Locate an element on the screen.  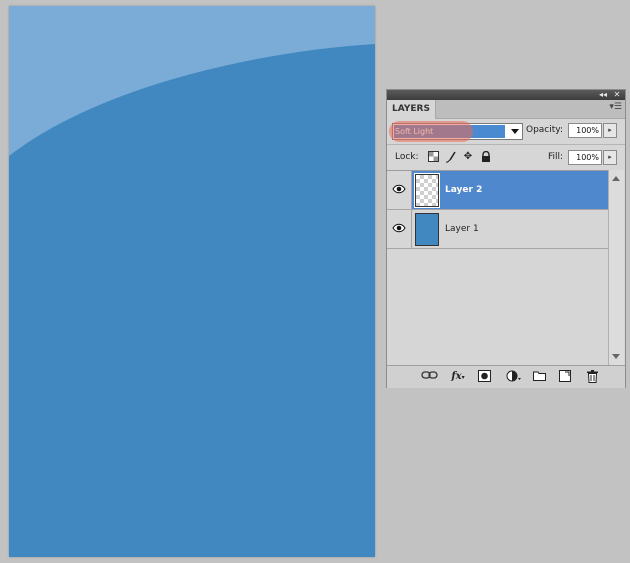
blend-row: Soft Light Opacity: 100% ▸ is located at coordinates (506, 131).